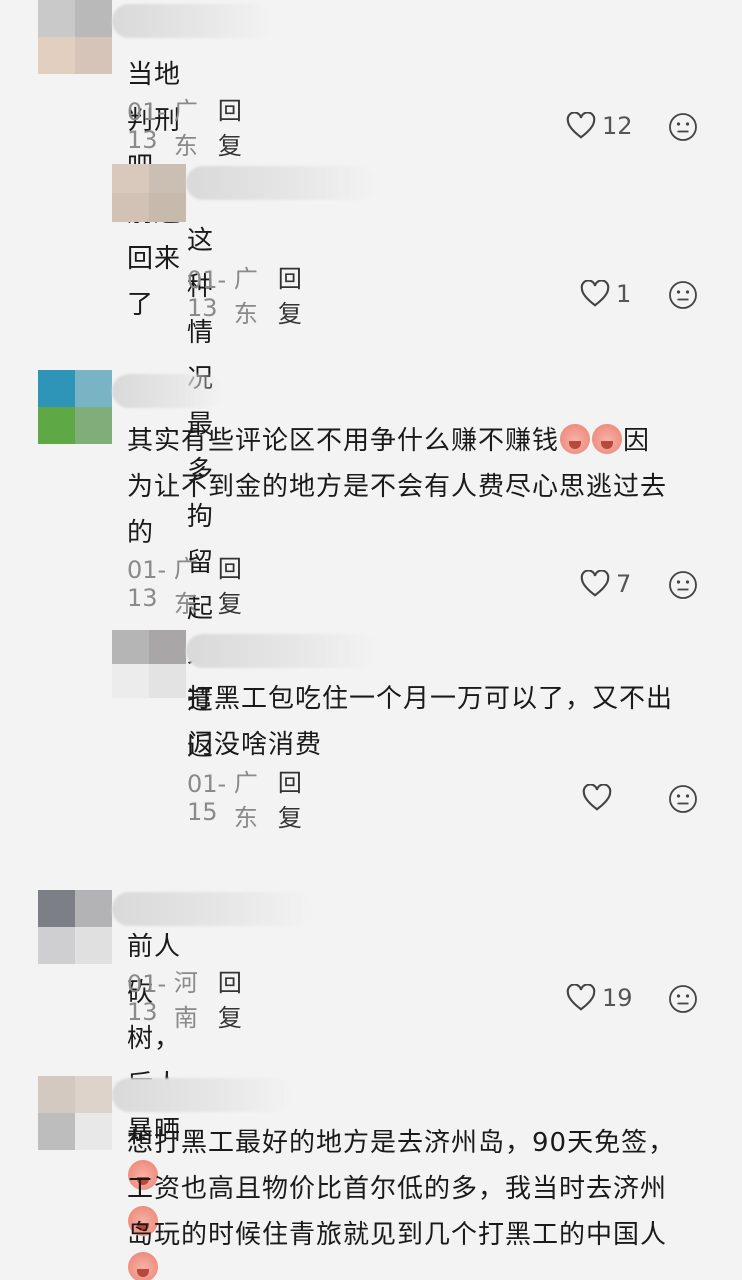  I want to click on like-count: 1, so click(624, 294).